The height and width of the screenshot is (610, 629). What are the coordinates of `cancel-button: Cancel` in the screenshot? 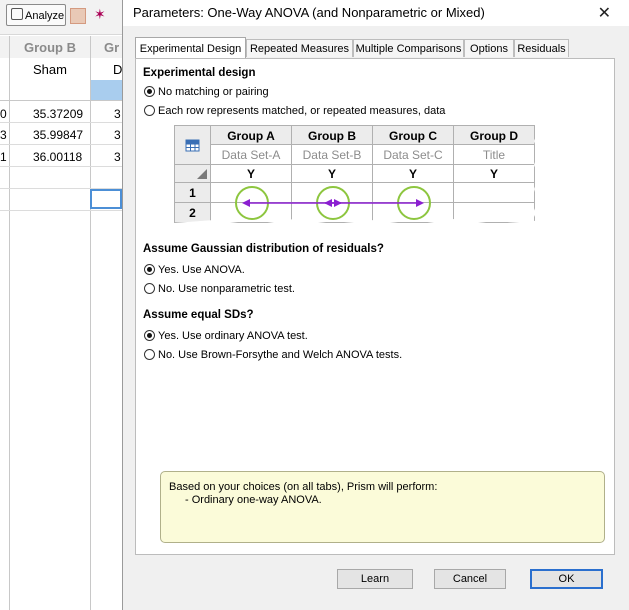 It's located at (470, 579).